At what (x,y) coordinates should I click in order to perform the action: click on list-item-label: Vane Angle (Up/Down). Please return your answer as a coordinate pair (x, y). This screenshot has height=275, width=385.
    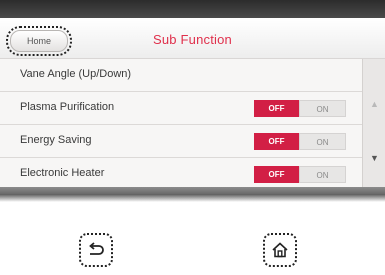
    Looking at the image, I should click on (76, 74).